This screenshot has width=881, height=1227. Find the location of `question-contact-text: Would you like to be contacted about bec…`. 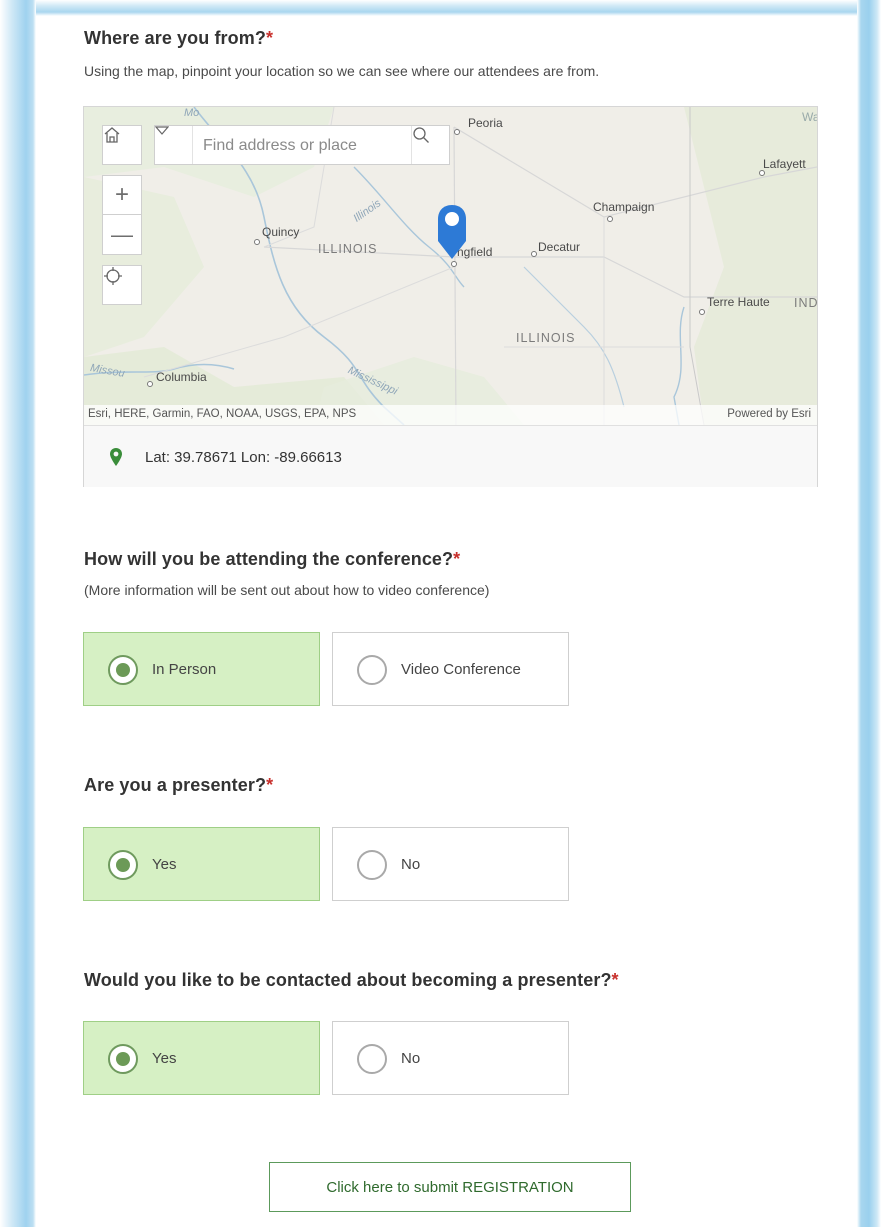

question-contact-text: Would you like to be contacted about bec… is located at coordinates (348, 980).